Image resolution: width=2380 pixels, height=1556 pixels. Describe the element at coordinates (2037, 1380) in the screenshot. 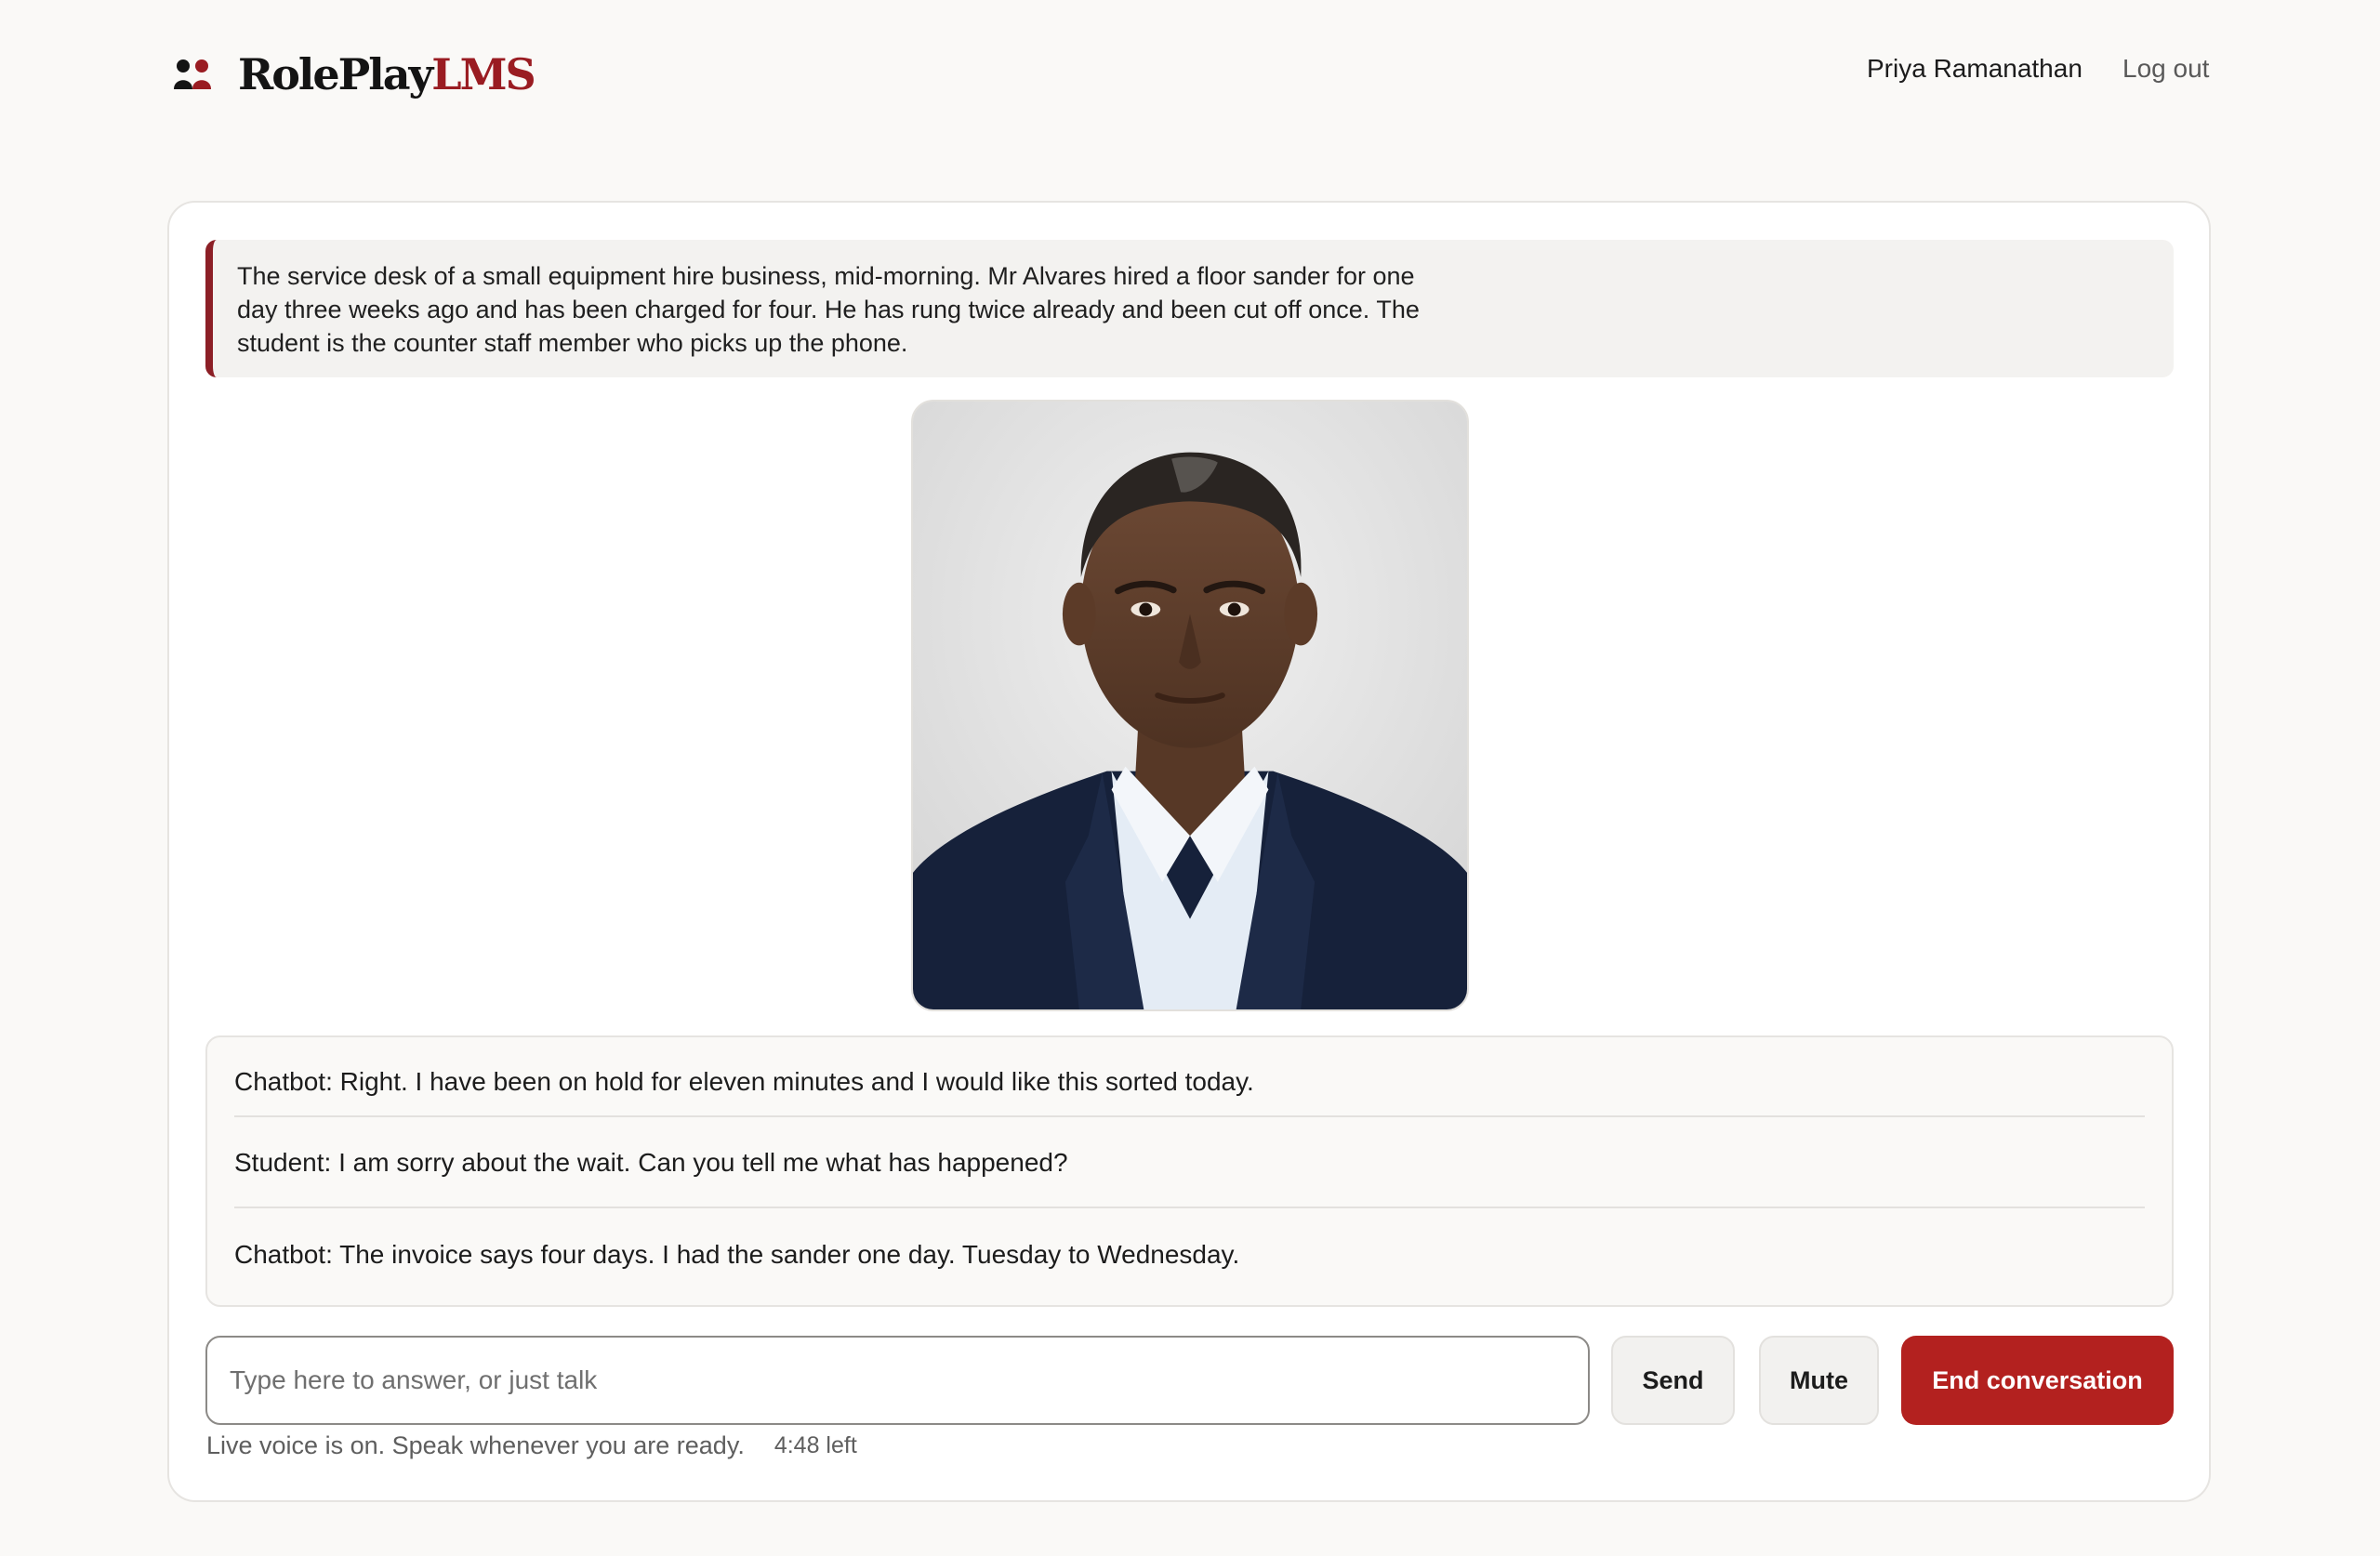

I see `end-conversation-button: End conversation` at that location.